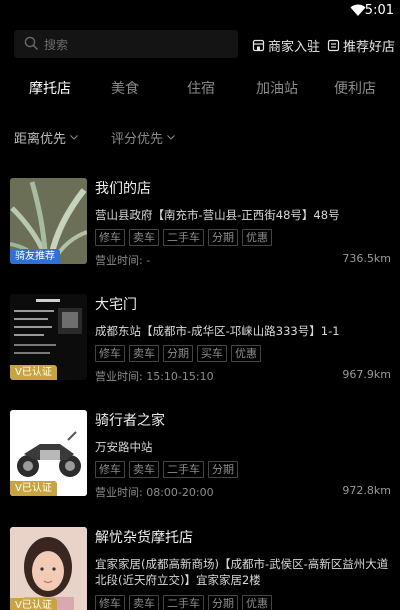  What do you see at coordinates (124, 447) in the screenshot?
I see `shop-address: 万安路中站` at bounding box center [124, 447].